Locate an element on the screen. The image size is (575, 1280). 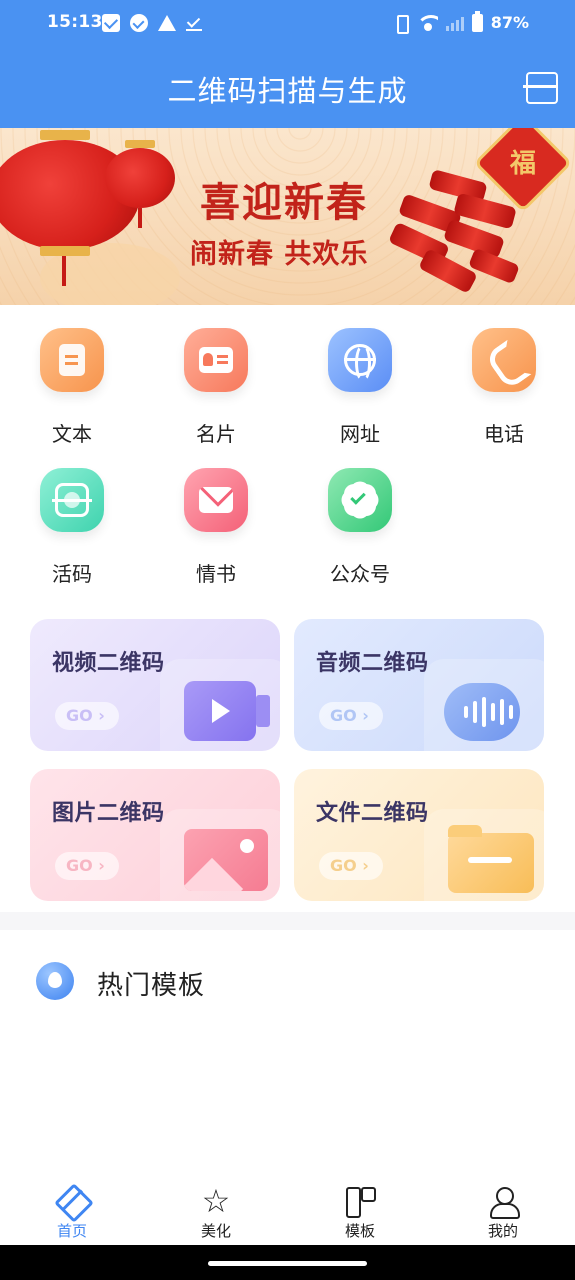
text-doc-icon is located at coordinates (72, 360).